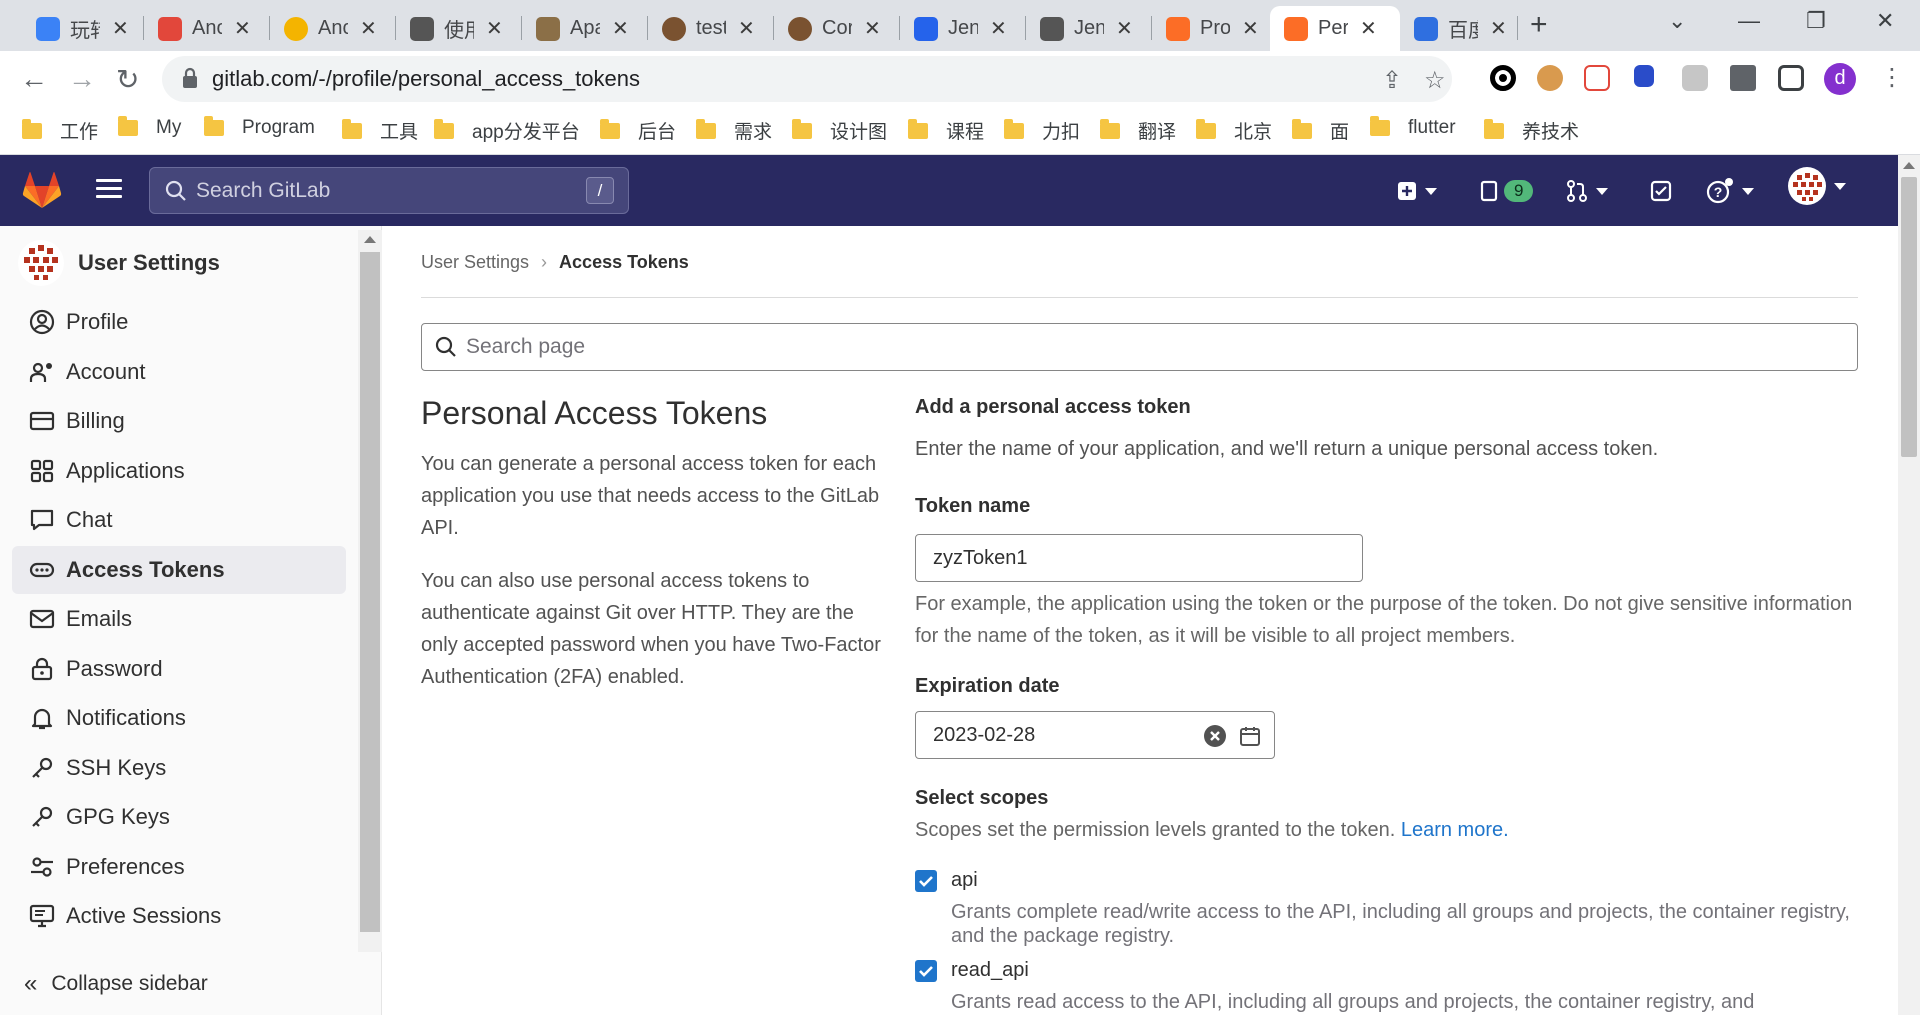  Describe the element at coordinates (179, 322) in the screenshot. I see `sidebar-item-profile: Profile` at that location.